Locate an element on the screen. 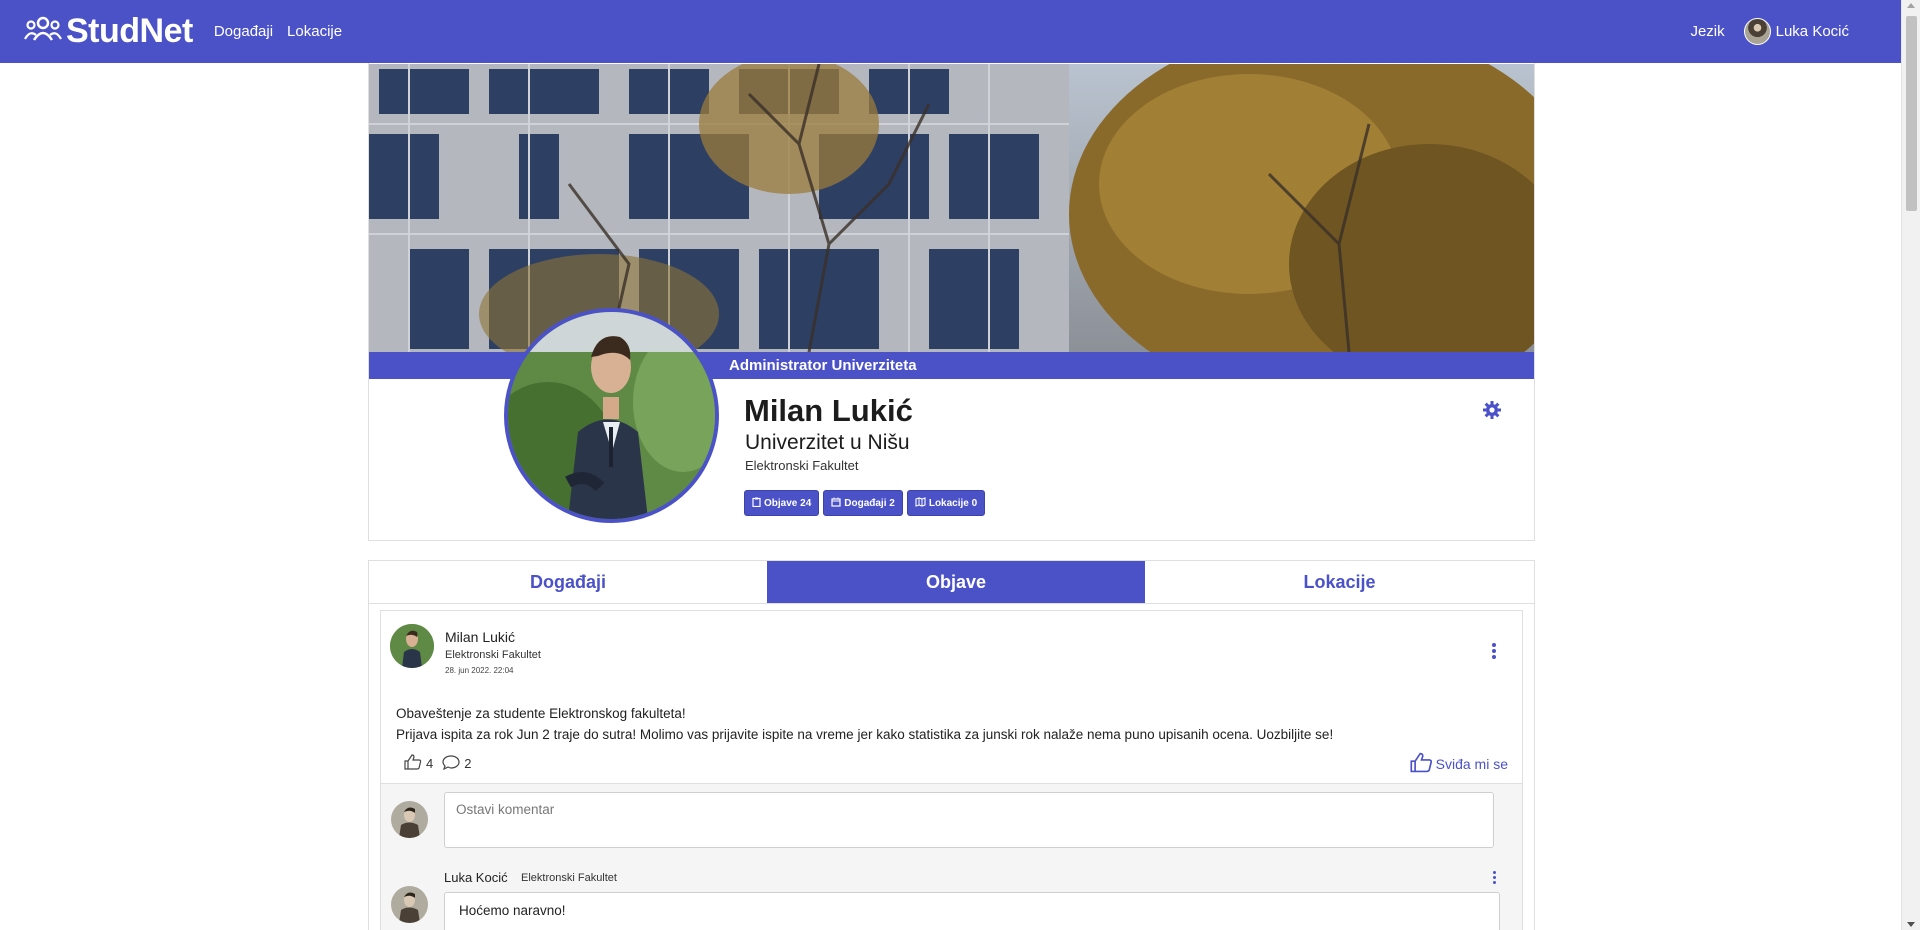 This screenshot has width=1920, height=930. nav-link-events: Događaji is located at coordinates (243, 31).